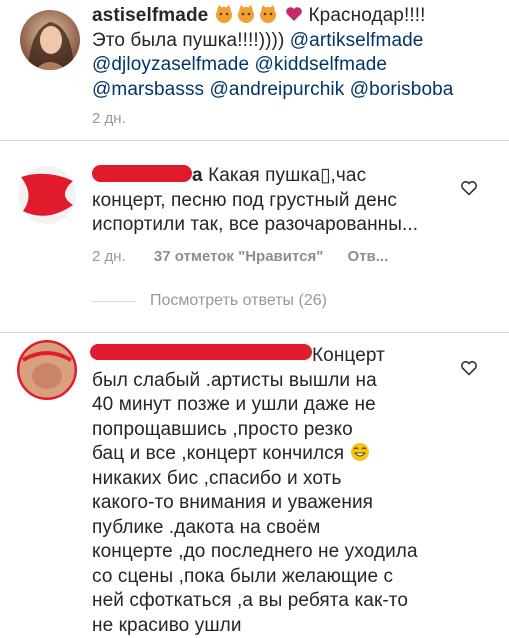 The width and height of the screenshot is (509, 638). I want to click on comment-line: Концерт, so click(348, 355).